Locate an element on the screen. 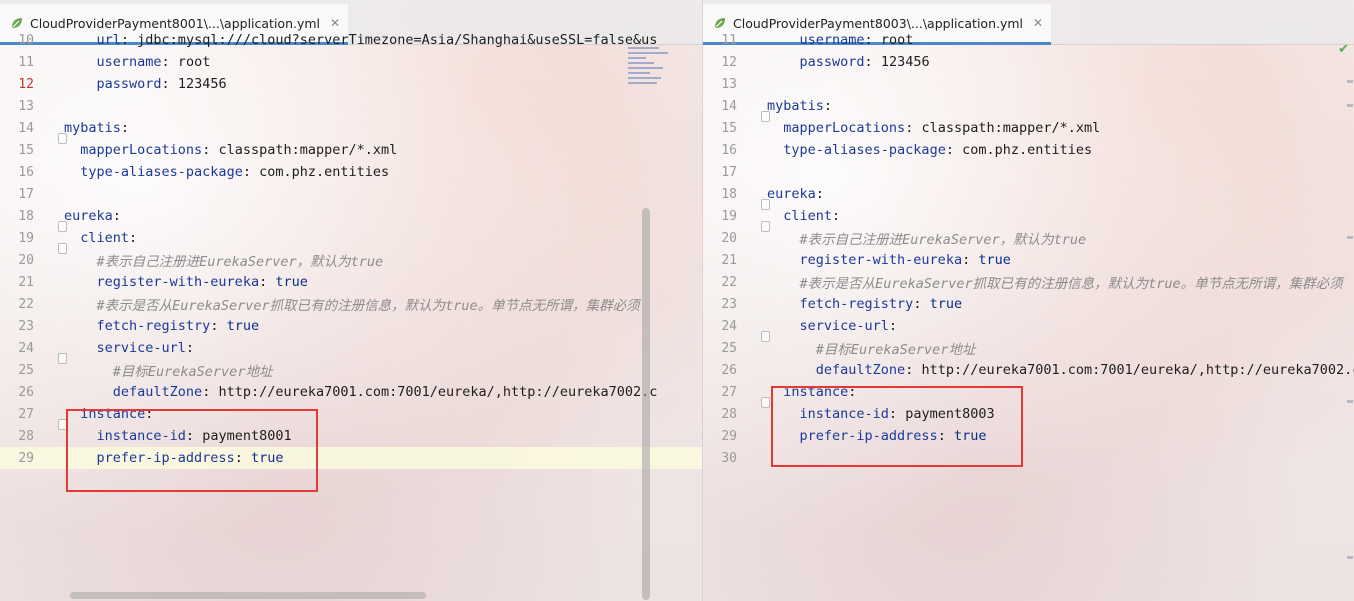 The height and width of the screenshot is (601, 1354). line-number: 18 is located at coordinates (729, 194).